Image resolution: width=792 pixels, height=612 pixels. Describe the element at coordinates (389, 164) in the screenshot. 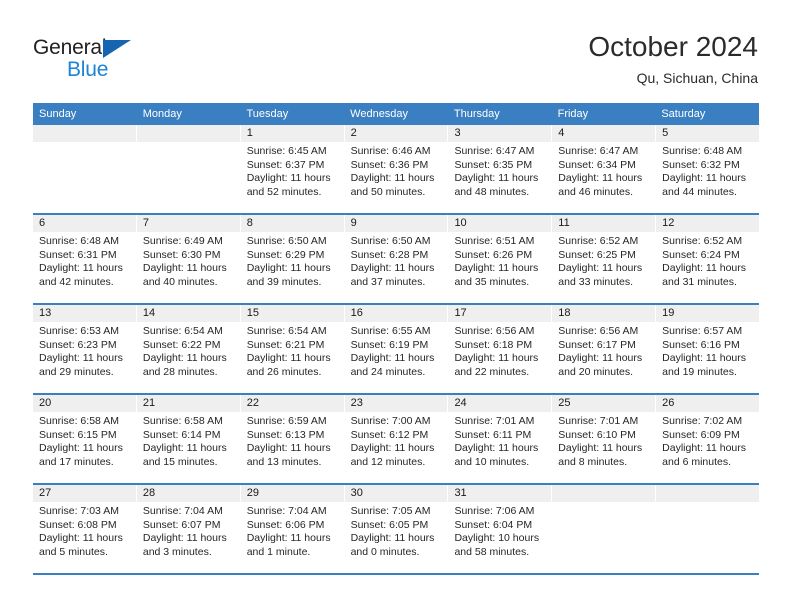

I see `sunset-text: Sunset: 6:36 PM` at that location.